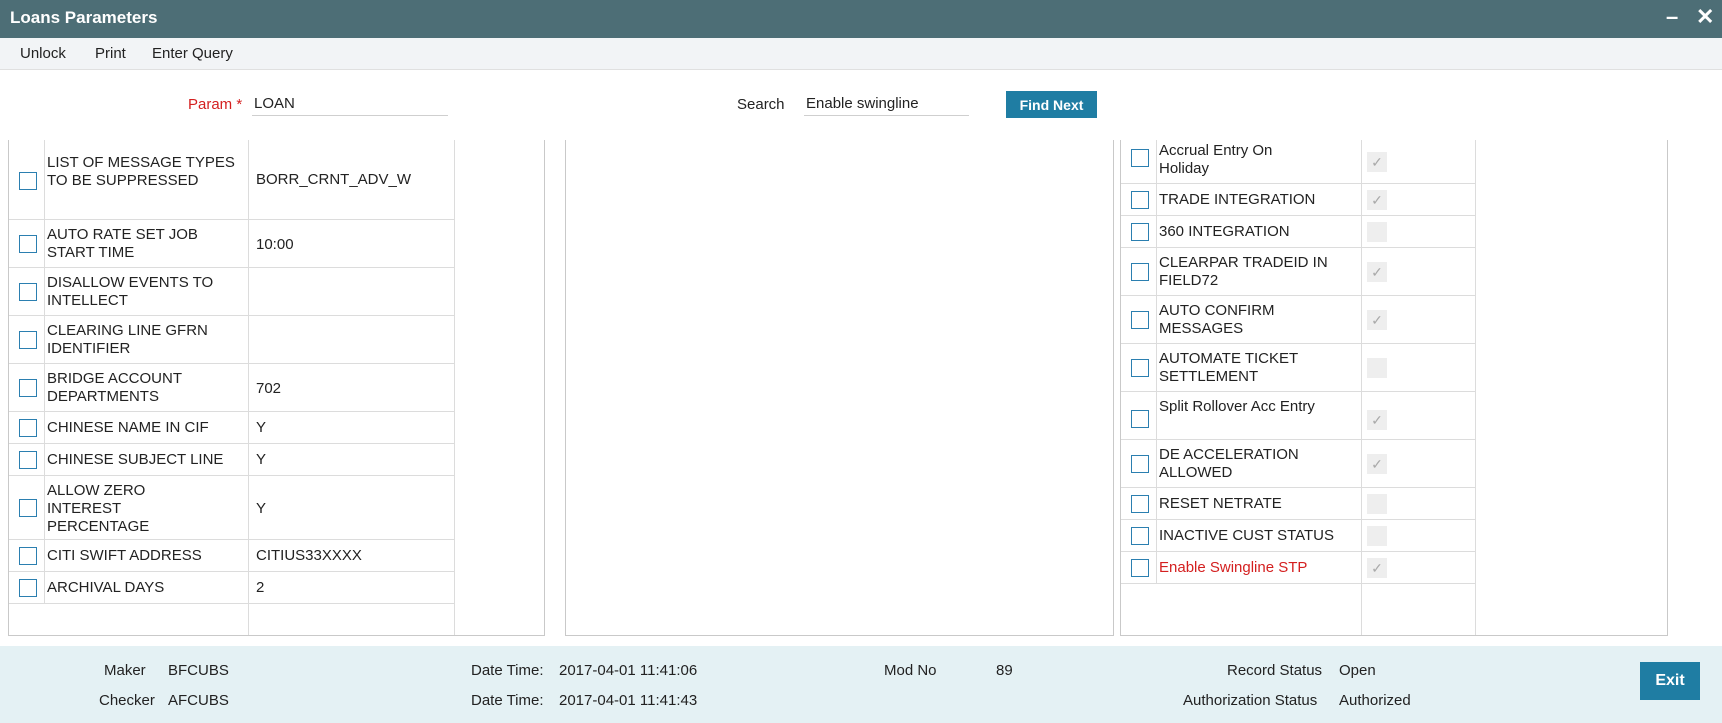 The image size is (1722, 723). What do you see at coordinates (886, 104) in the screenshot?
I see `search-input` at bounding box center [886, 104].